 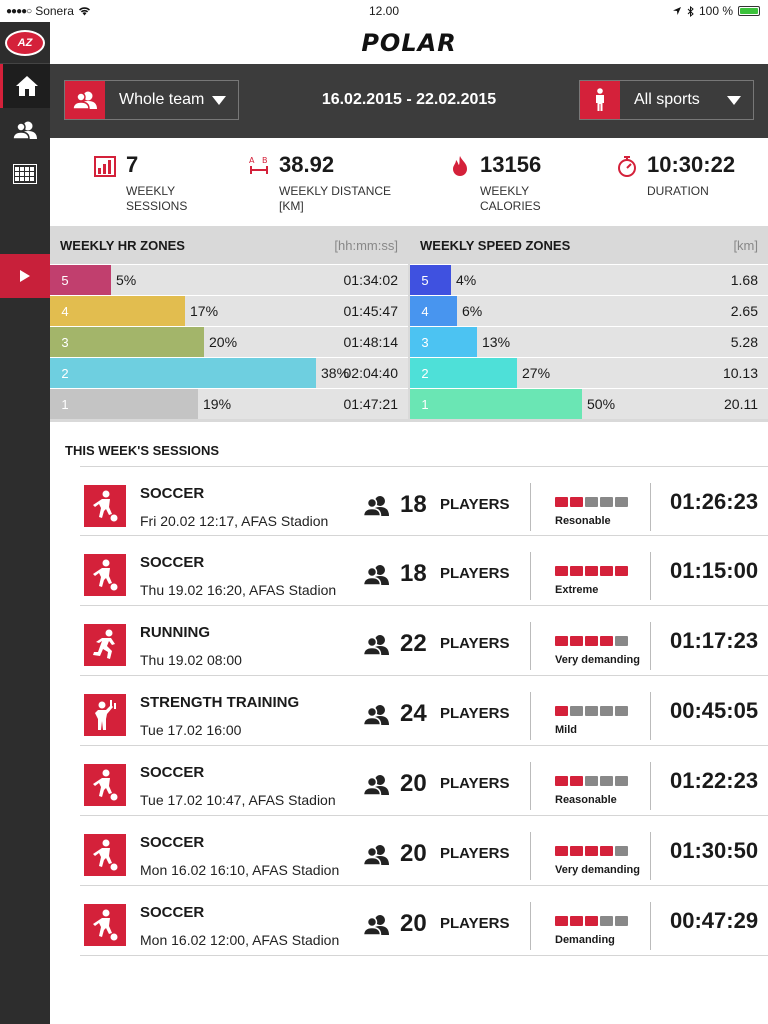 What do you see at coordinates (676, 11) in the screenshot?
I see `location-icon` at bounding box center [676, 11].